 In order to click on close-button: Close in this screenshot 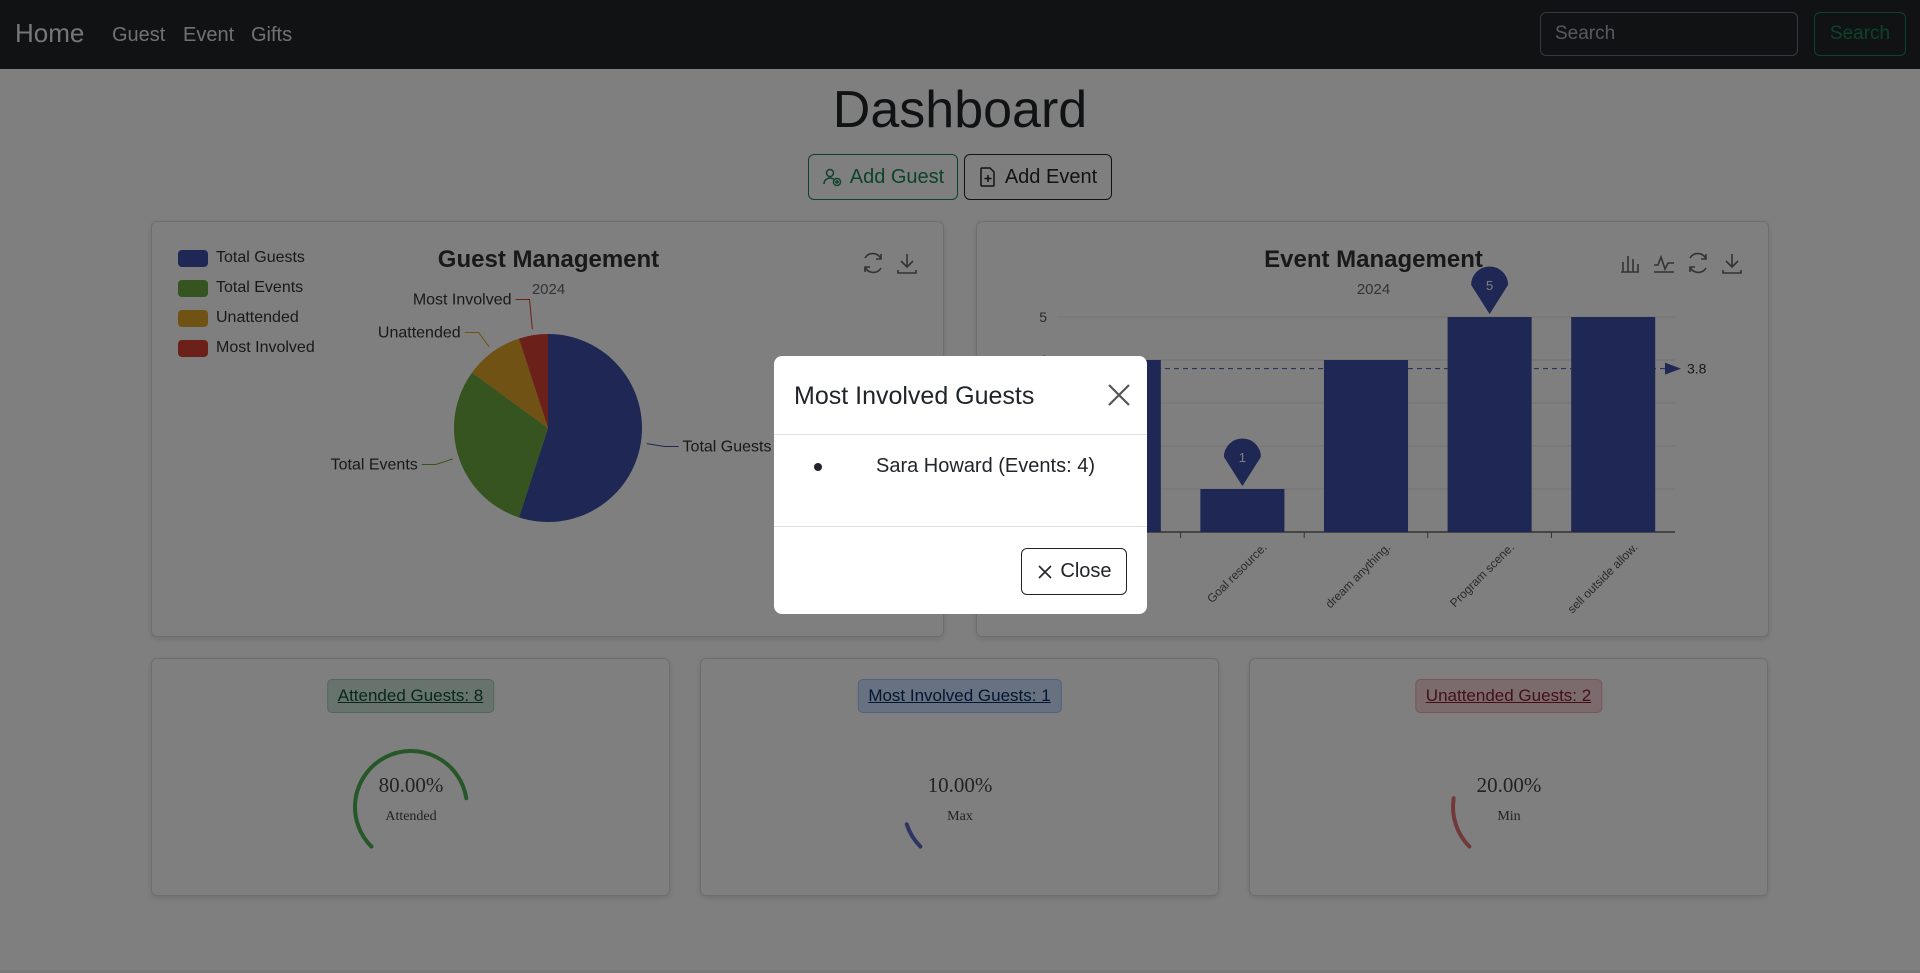, I will do `click(1074, 571)`.